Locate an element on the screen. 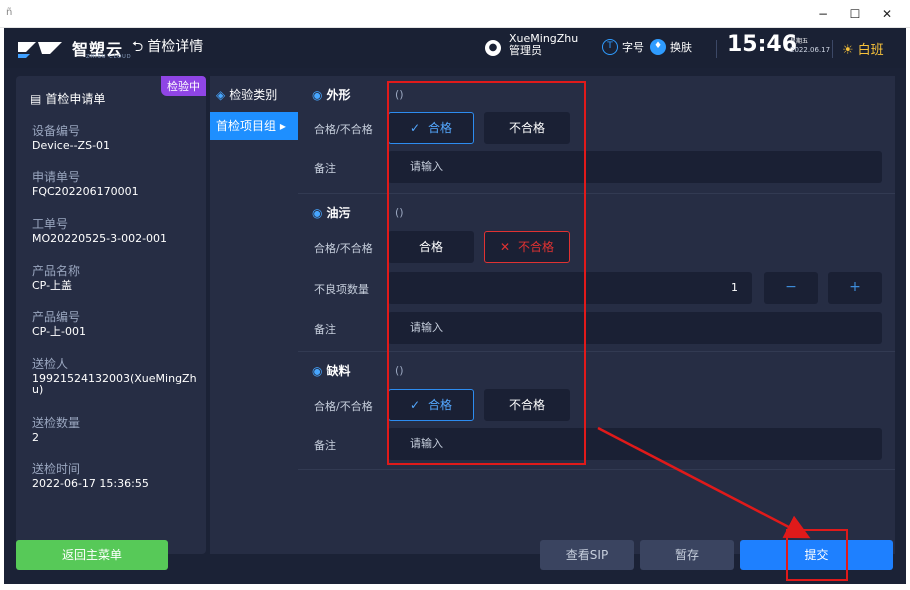  field-label: 送检数量 is located at coordinates (56, 423).